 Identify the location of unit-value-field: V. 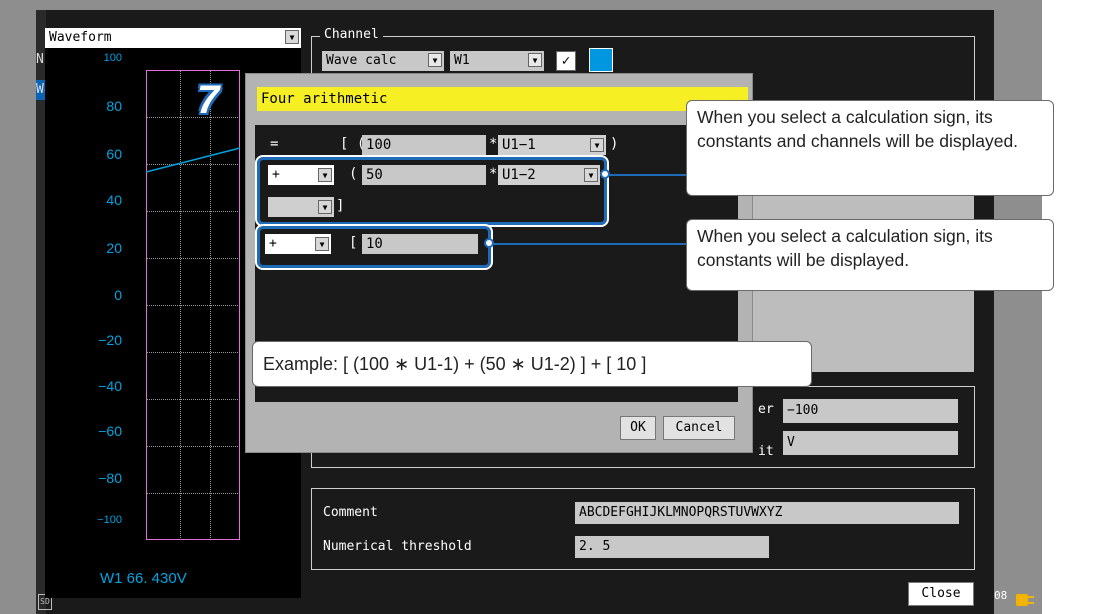
(870, 443).